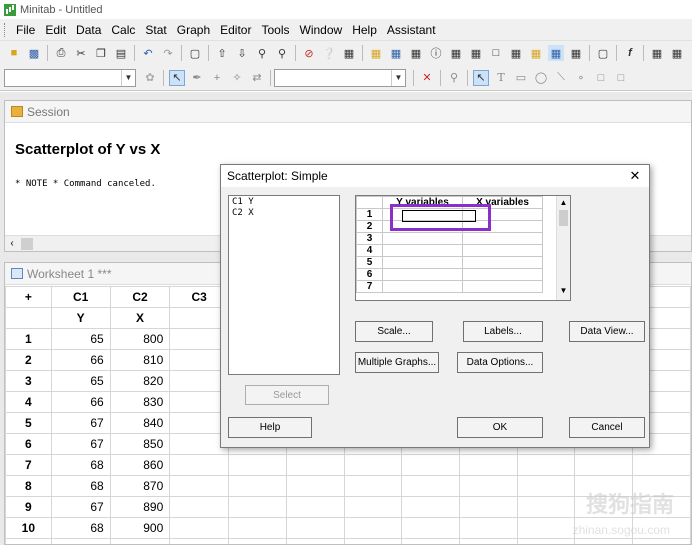 The image size is (692, 545). Describe the element at coordinates (349, 53) in the screenshot. I see `stat-guide-icon: ▦` at that location.